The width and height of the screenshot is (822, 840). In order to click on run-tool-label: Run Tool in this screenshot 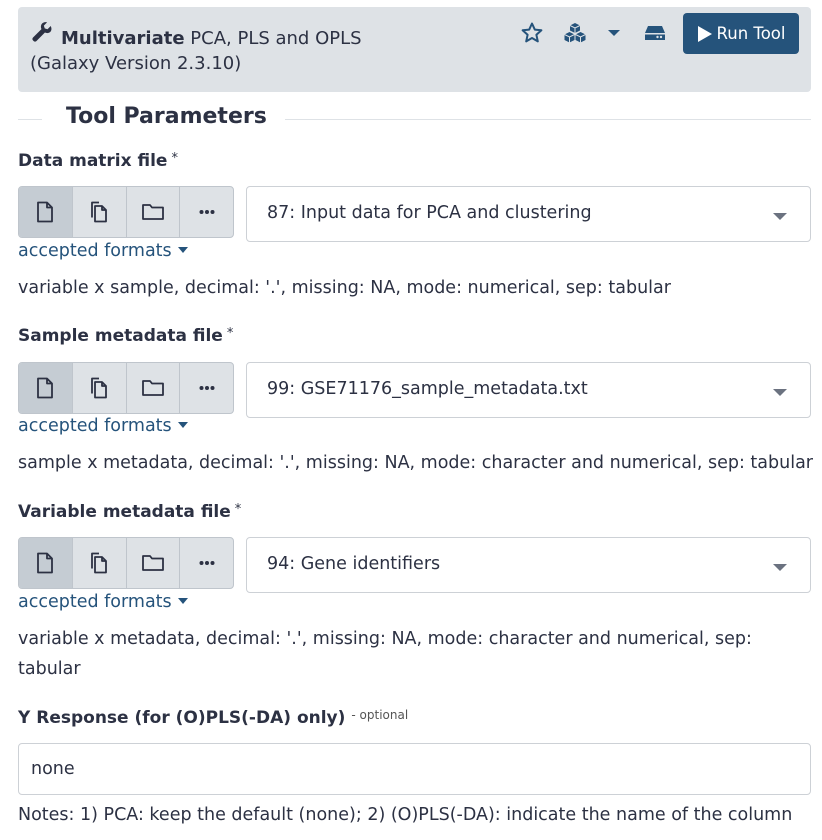, I will do `click(751, 33)`.